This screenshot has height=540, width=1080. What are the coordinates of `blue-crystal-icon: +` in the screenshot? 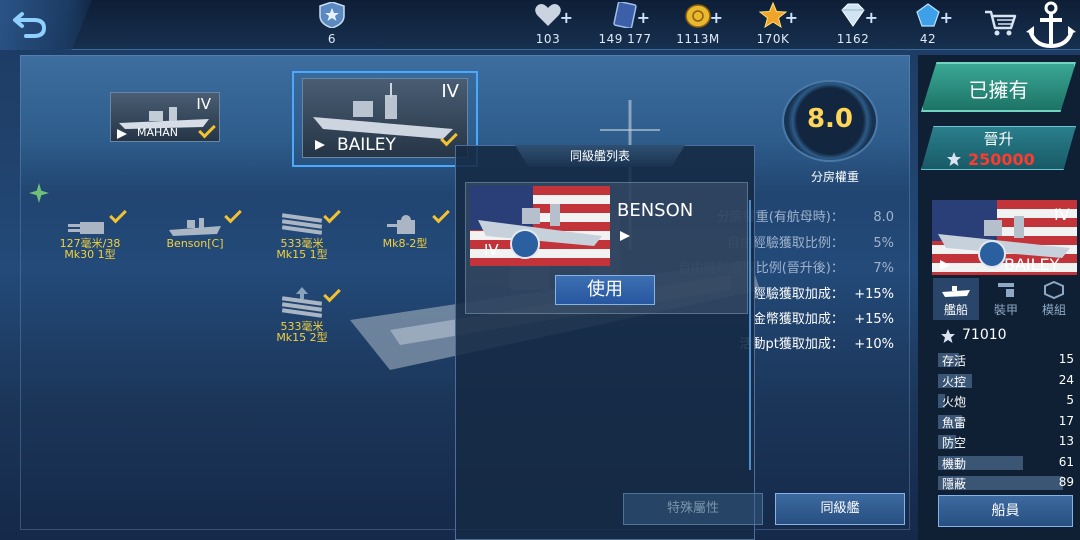 It's located at (933, 15).